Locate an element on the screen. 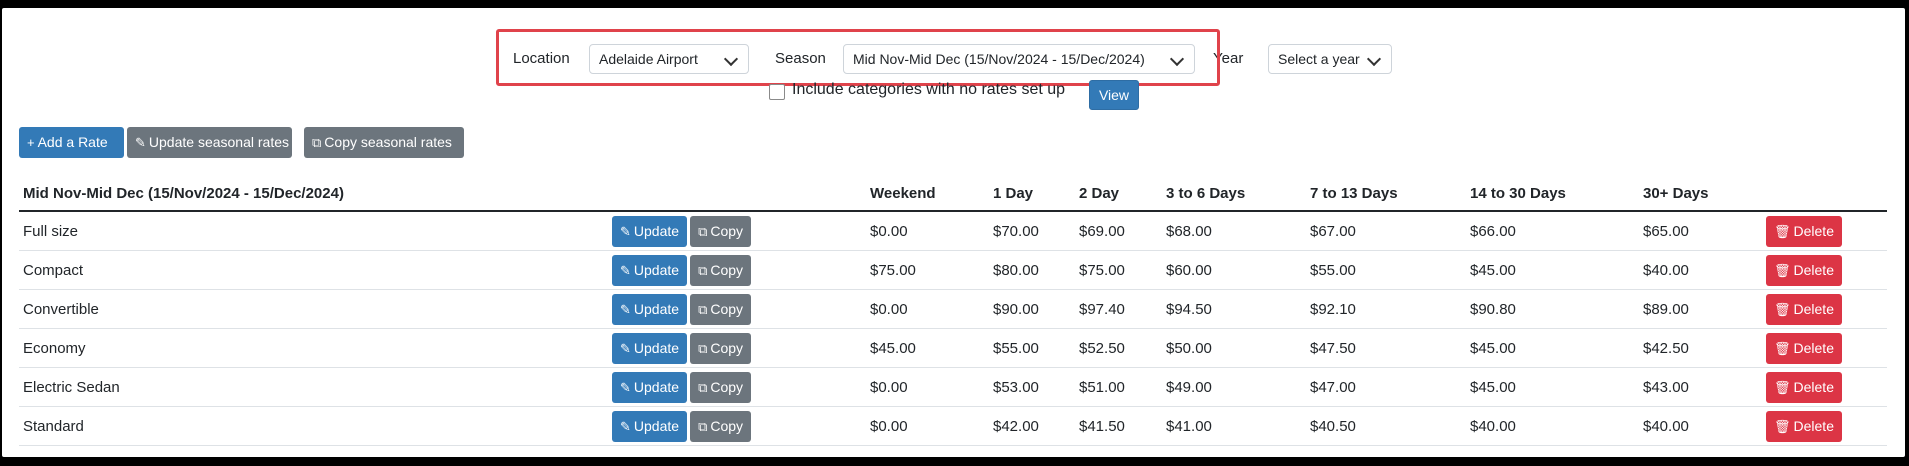 The image size is (1909, 466). rate-cell: $41.50 is located at coordinates (1118, 426).